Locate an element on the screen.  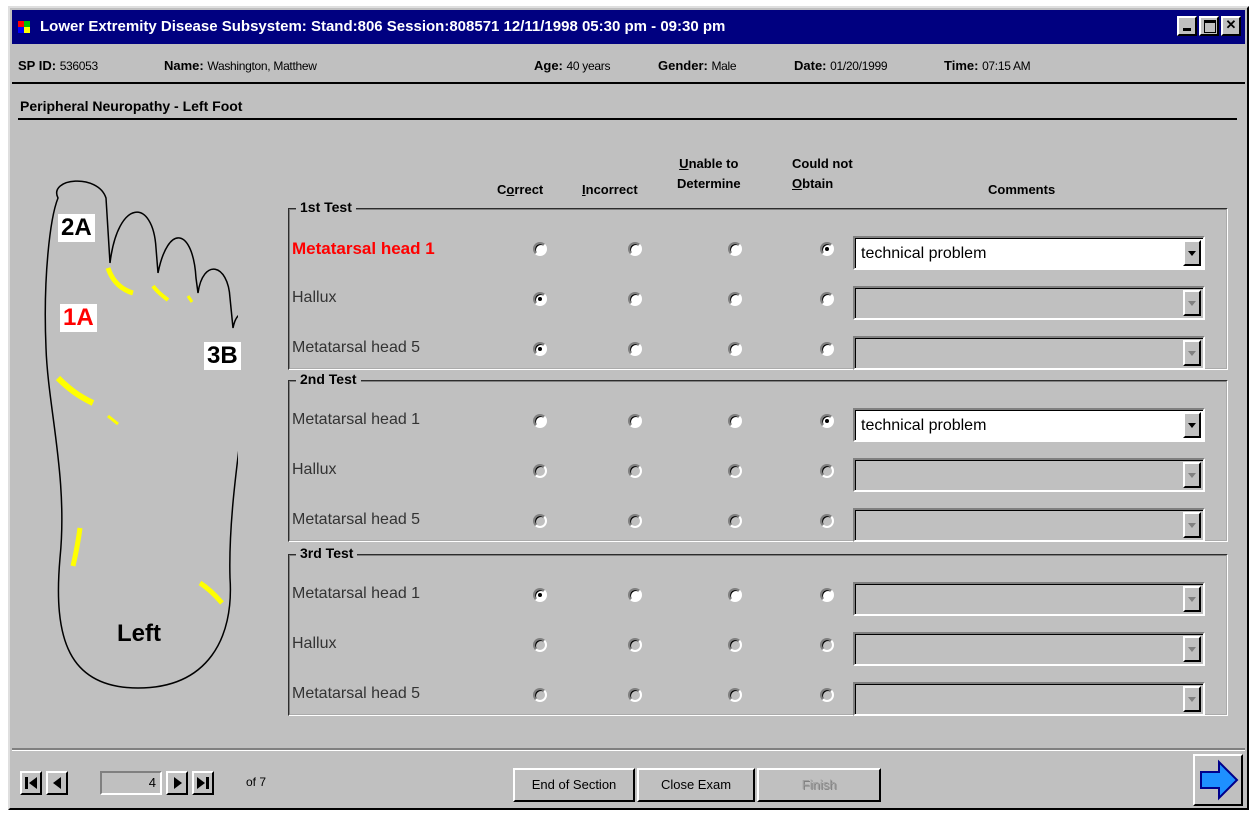
patient-age: Age: 40 years is located at coordinates (572, 65).